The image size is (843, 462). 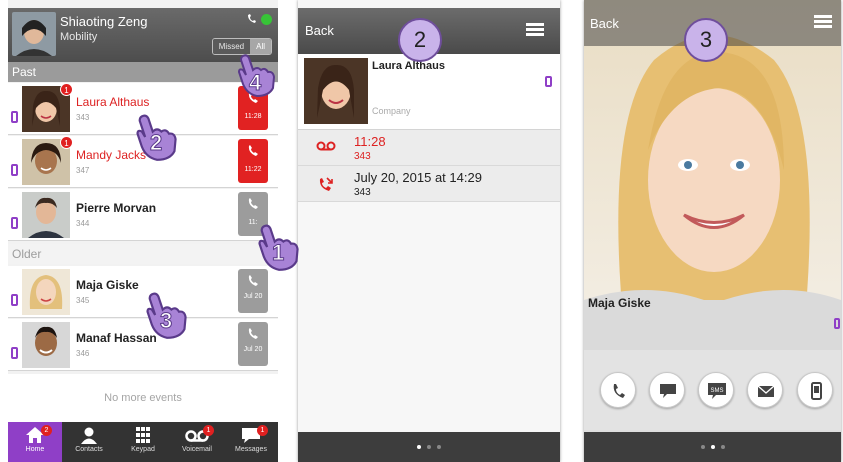 What do you see at coordinates (391, 111) in the screenshot?
I see `contact-company: Company` at bounding box center [391, 111].